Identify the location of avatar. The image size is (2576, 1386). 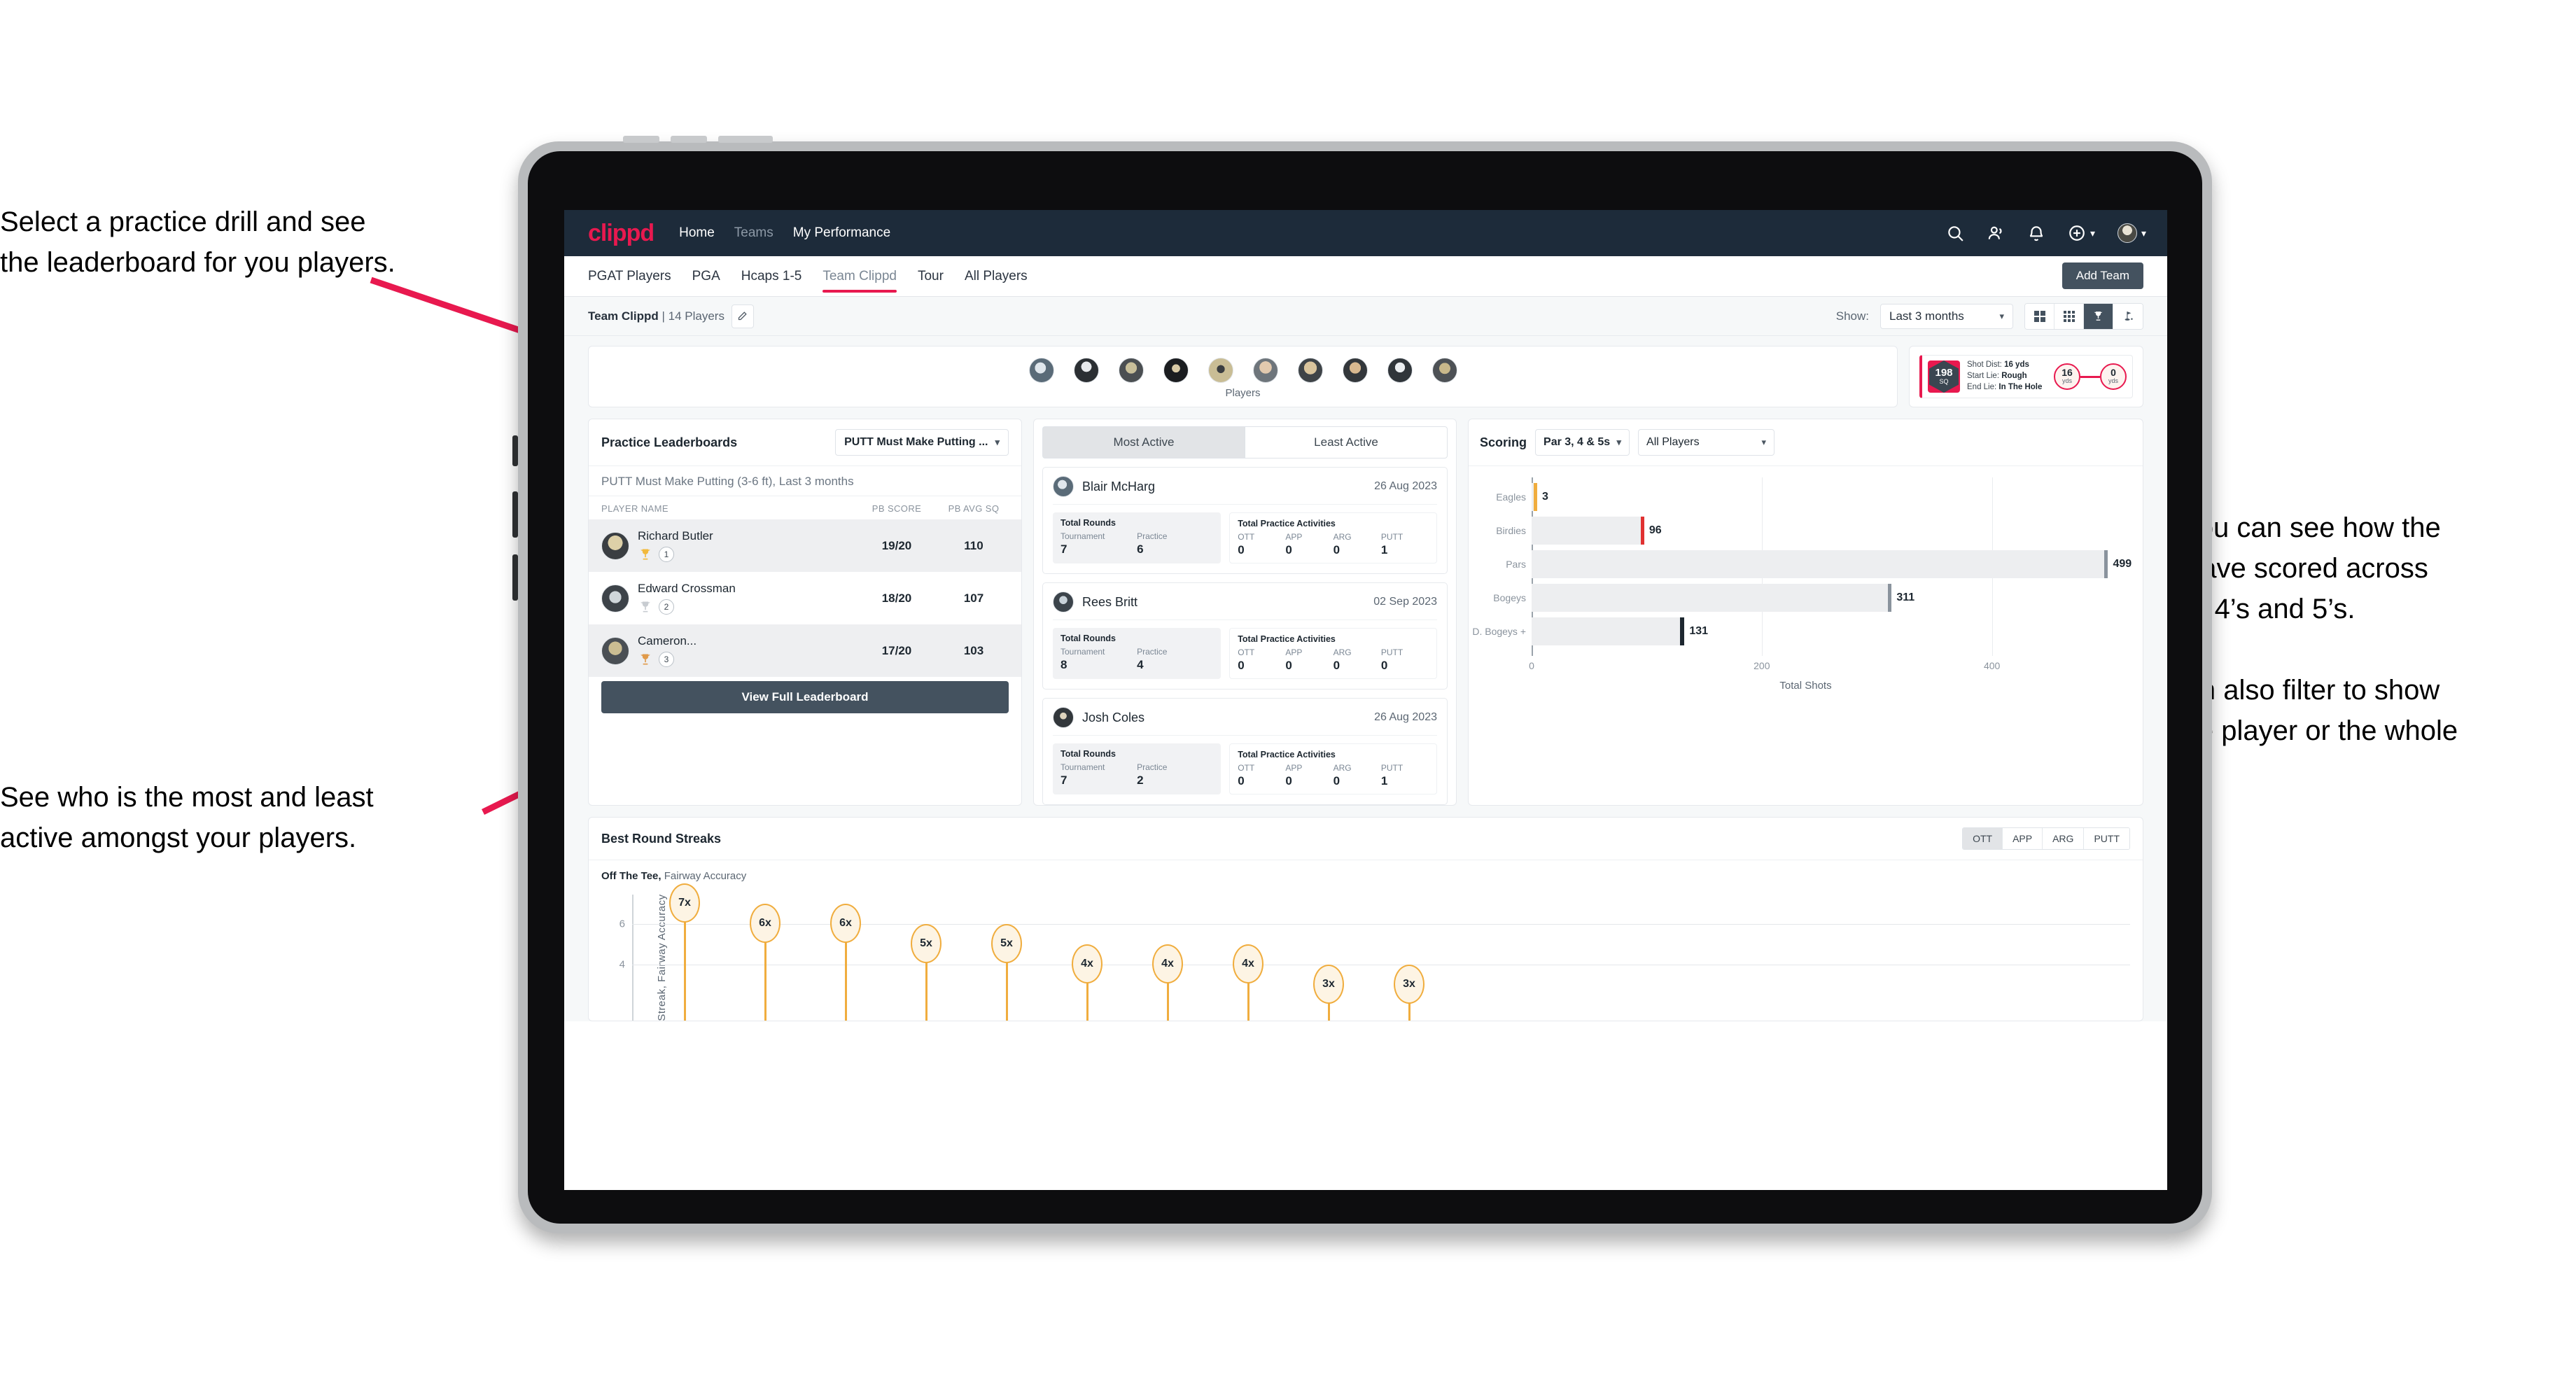
(2127, 233).